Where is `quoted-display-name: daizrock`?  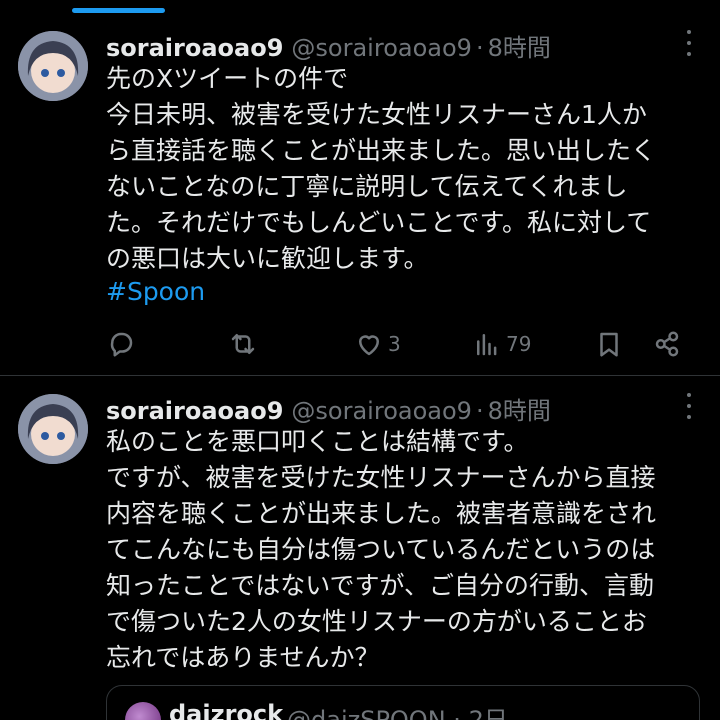 quoted-display-name: daizrock is located at coordinates (226, 710).